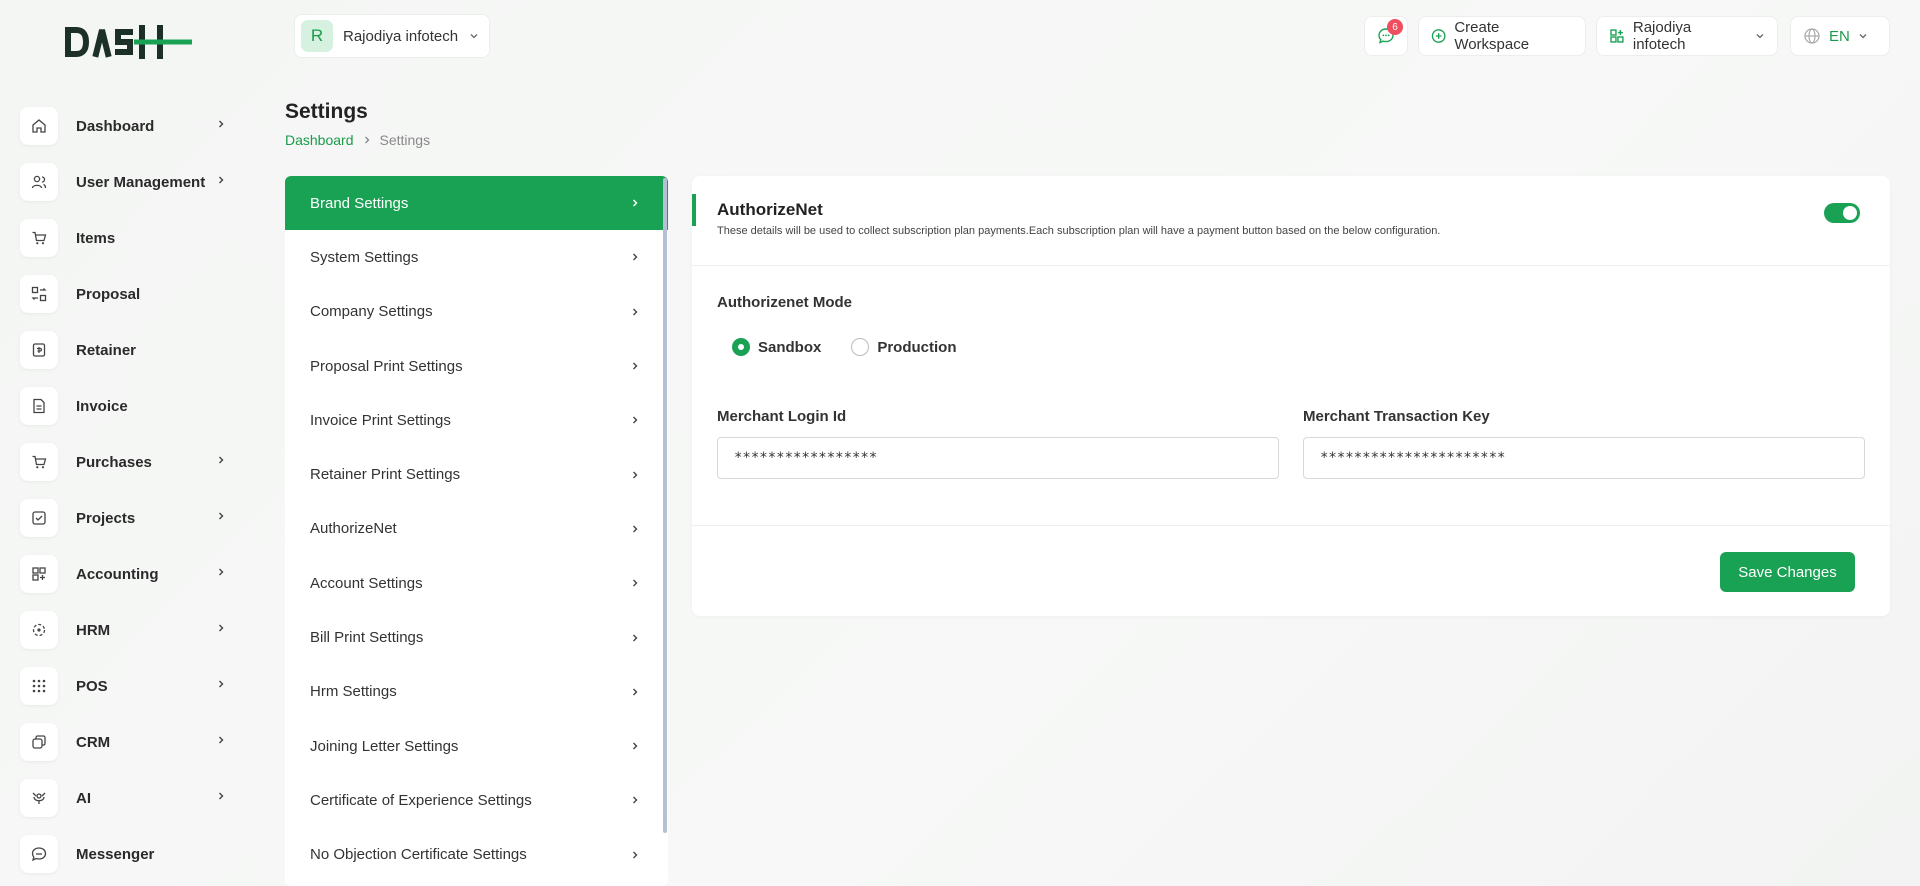 Image resolution: width=1920 pixels, height=886 pixels. I want to click on settings-menu-label: System Settings, so click(364, 257).